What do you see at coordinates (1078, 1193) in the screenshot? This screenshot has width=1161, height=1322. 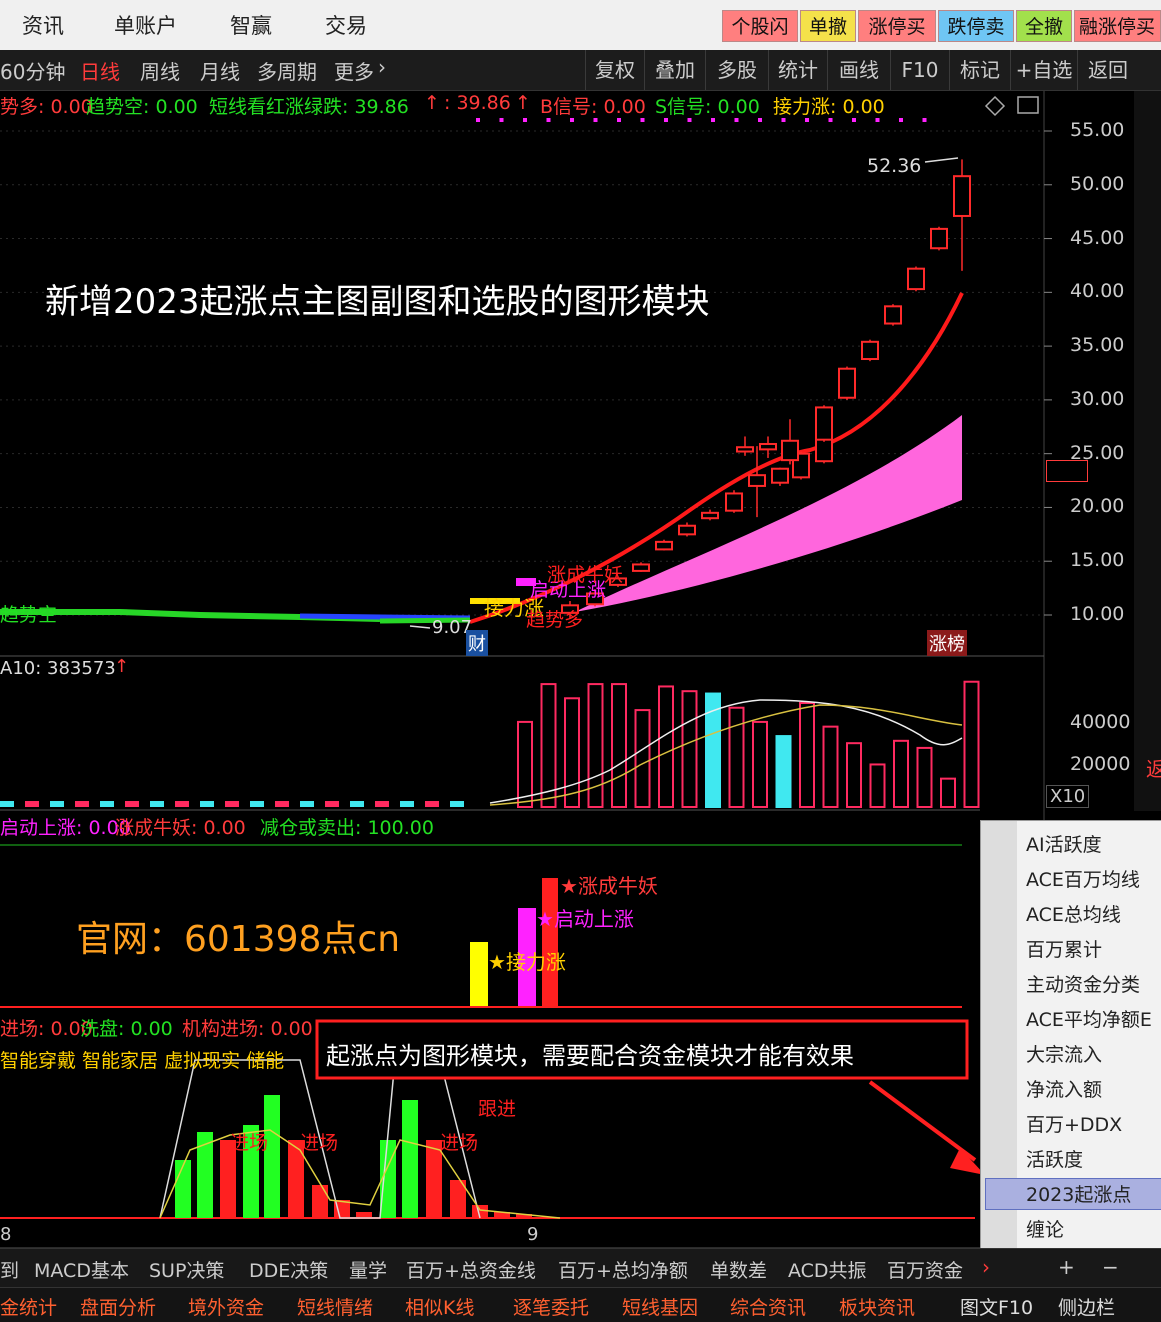 I see `side-menu-item: 2023起涨点` at bounding box center [1078, 1193].